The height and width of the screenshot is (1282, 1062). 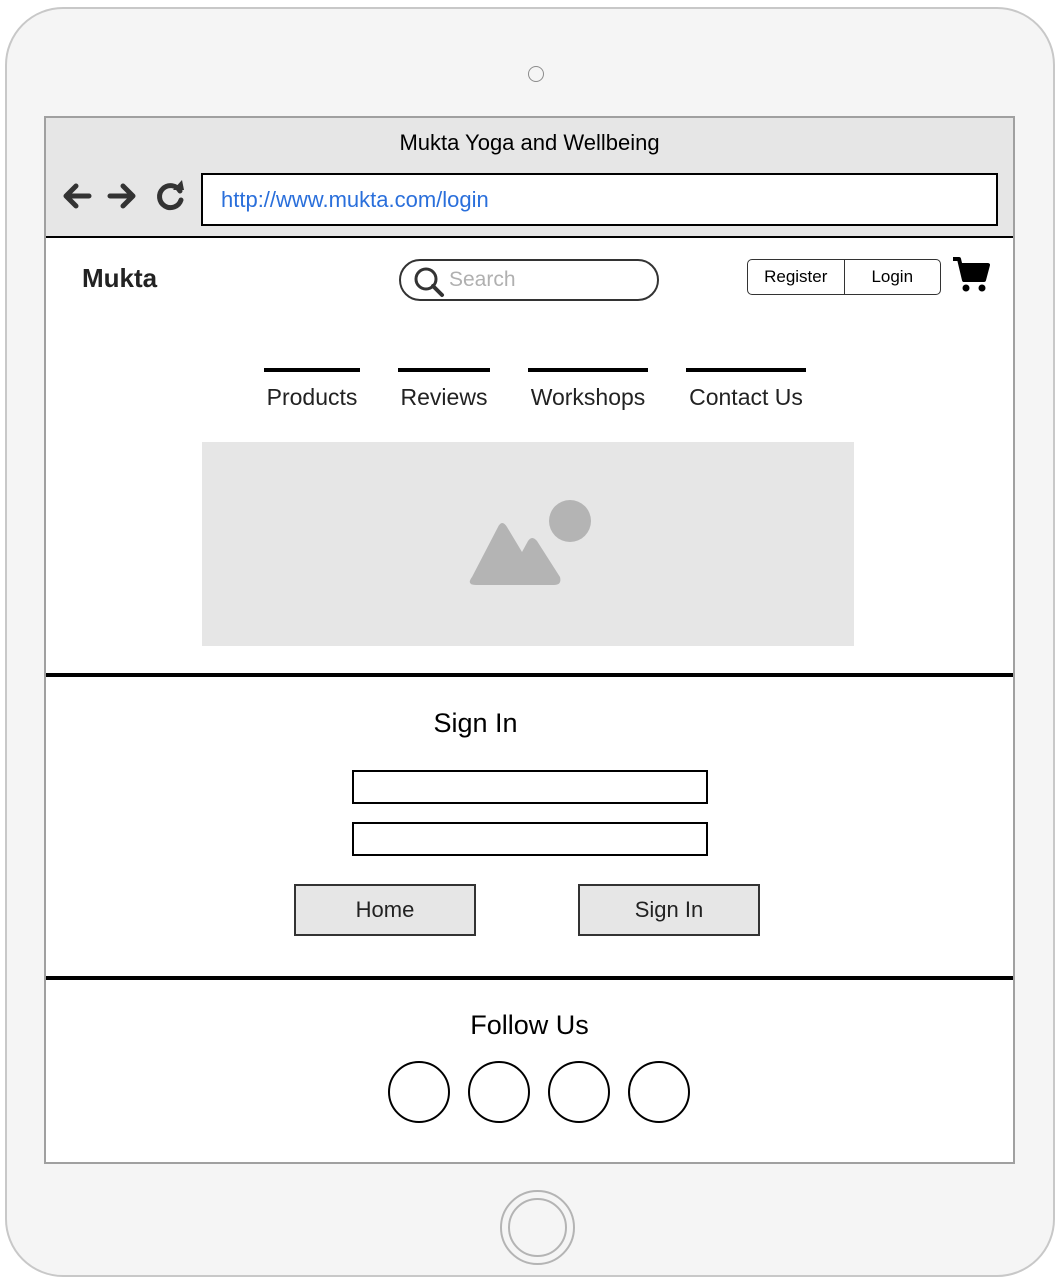 I want to click on main-nav: Products Reviews Workshops Contact Us, so click(x=529, y=393).